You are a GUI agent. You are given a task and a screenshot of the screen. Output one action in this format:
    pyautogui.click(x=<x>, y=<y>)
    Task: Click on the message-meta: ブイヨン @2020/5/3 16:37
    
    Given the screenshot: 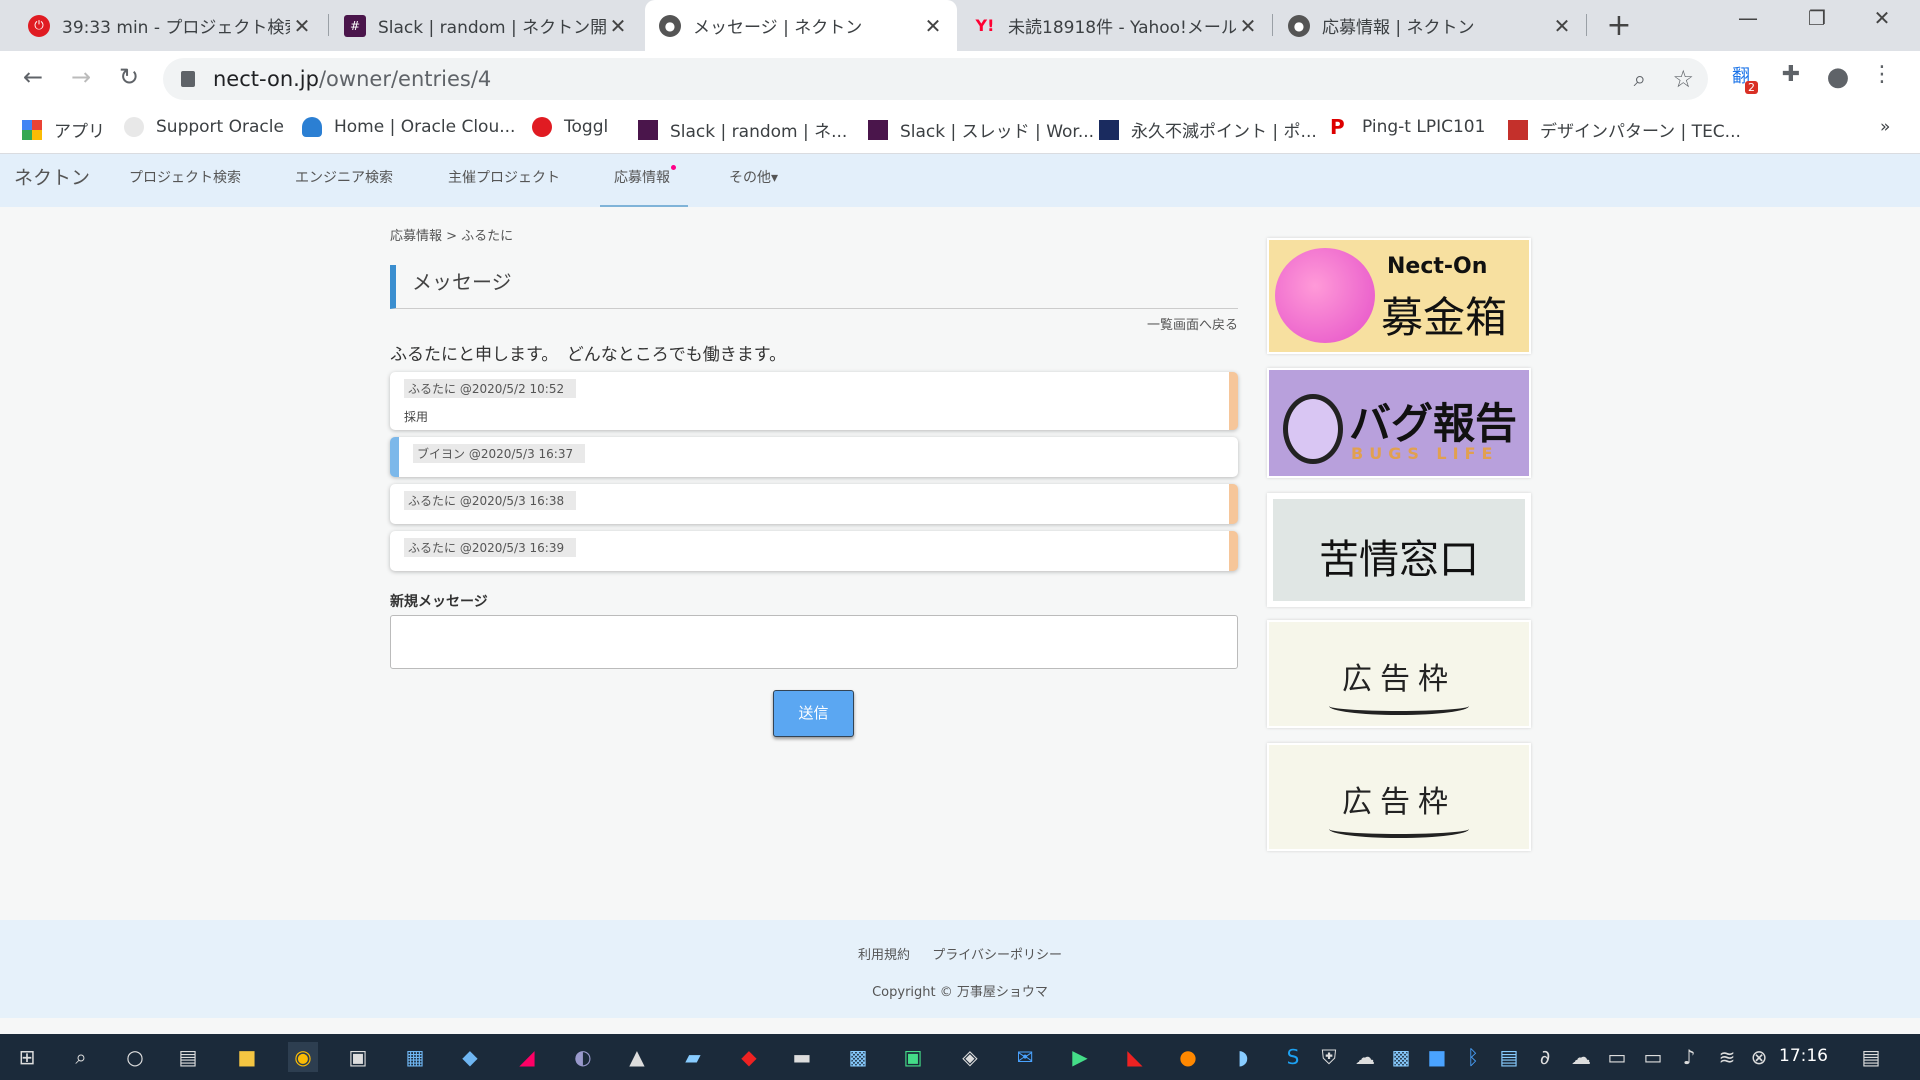 What is the action you would take?
    pyautogui.click(x=499, y=453)
    